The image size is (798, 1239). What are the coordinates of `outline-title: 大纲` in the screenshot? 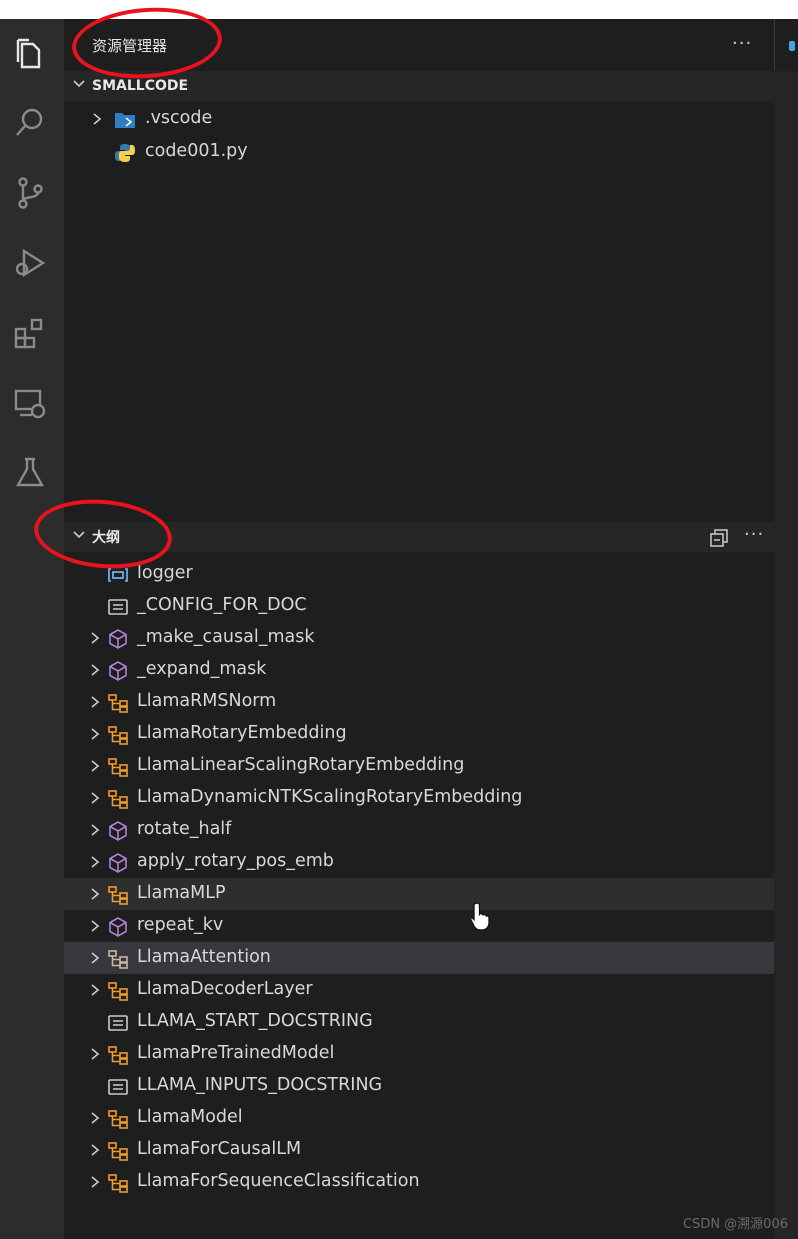 It's located at (106, 538).